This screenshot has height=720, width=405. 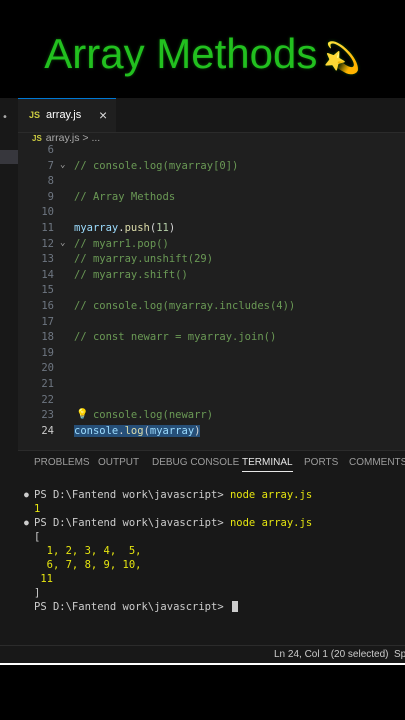 I want to click on line-number: 23, so click(x=47, y=415).